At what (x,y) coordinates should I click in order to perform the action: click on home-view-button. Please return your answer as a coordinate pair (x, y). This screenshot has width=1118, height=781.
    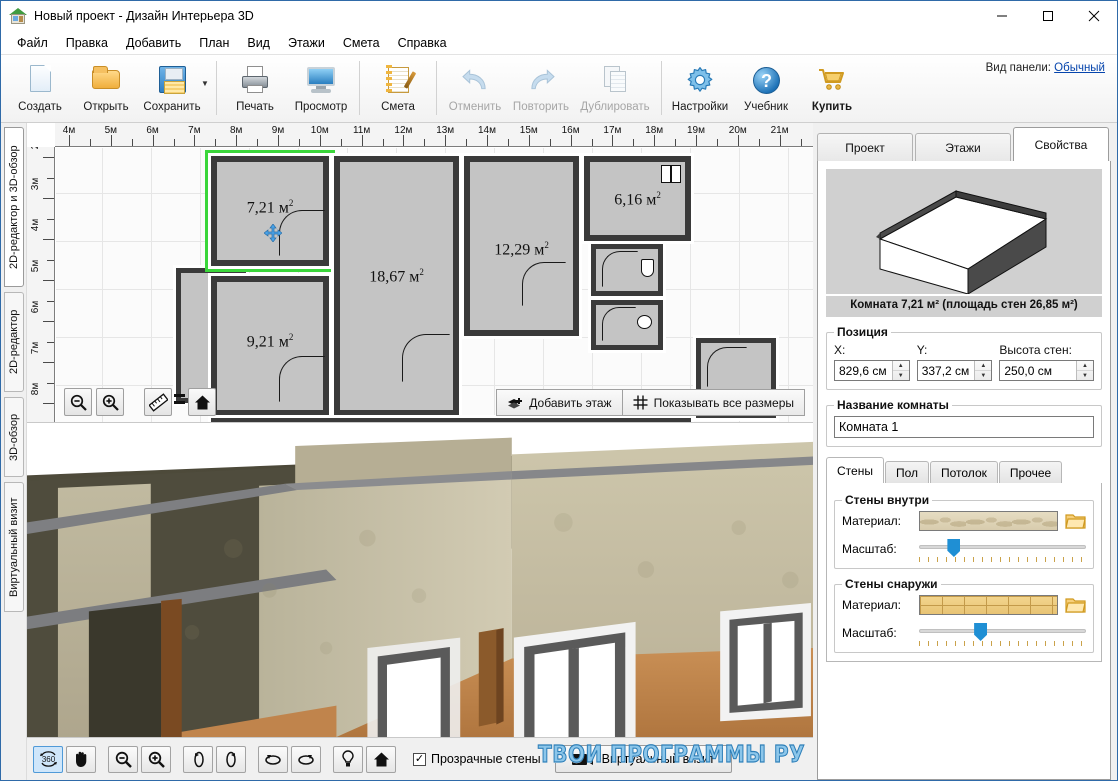
    Looking at the image, I should click on (381, 759).